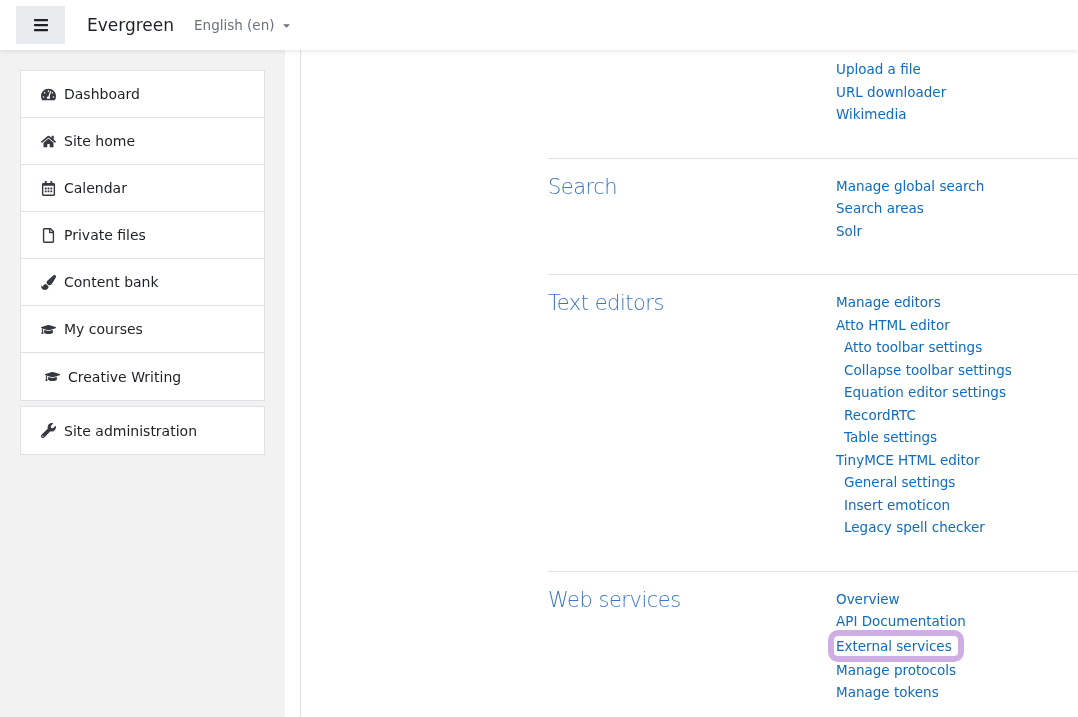 This screenshot has height=717, width=1078. Describe the element at coordinates (48, 282) in the screenshot. I see `paintbrush-icon` at that location.